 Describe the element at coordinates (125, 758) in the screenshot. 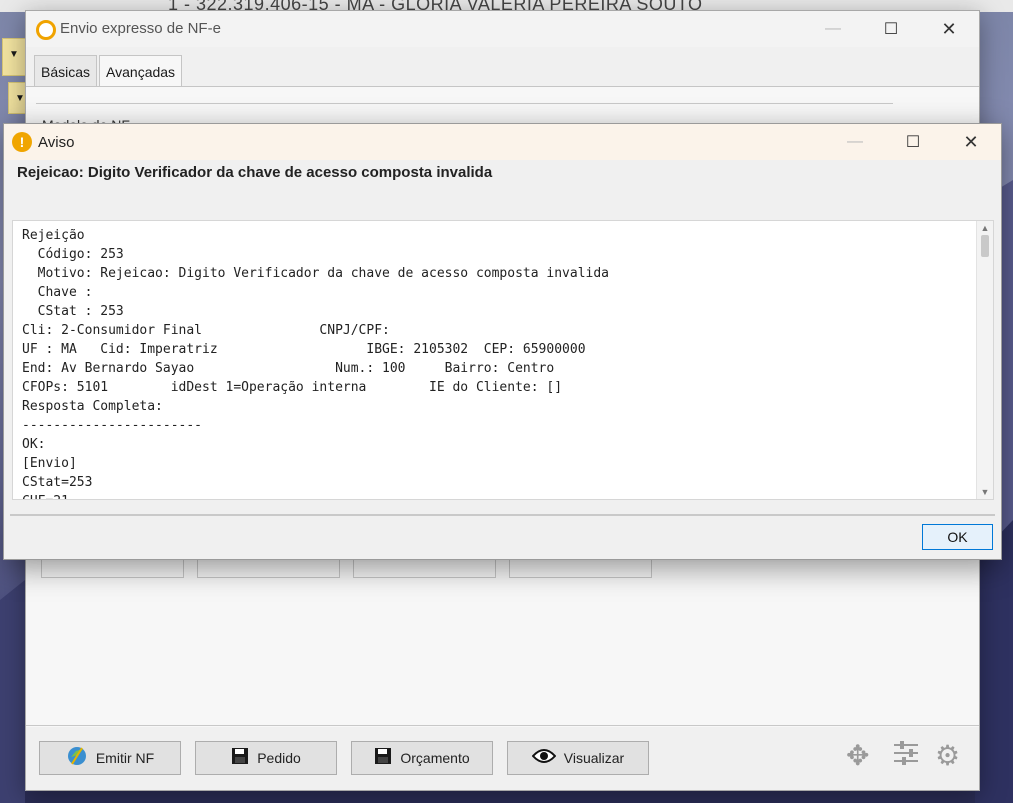

I see `emitir-nf-label: Emitir NF` at that location.